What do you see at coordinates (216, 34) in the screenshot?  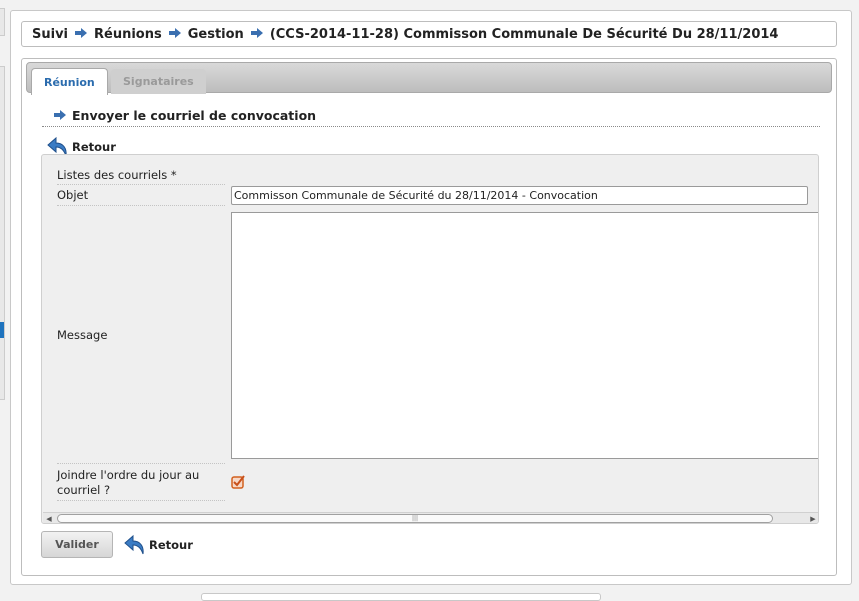 I see `breadcrumb-item-gestion: Gestion` at bounding box center [216, 34].